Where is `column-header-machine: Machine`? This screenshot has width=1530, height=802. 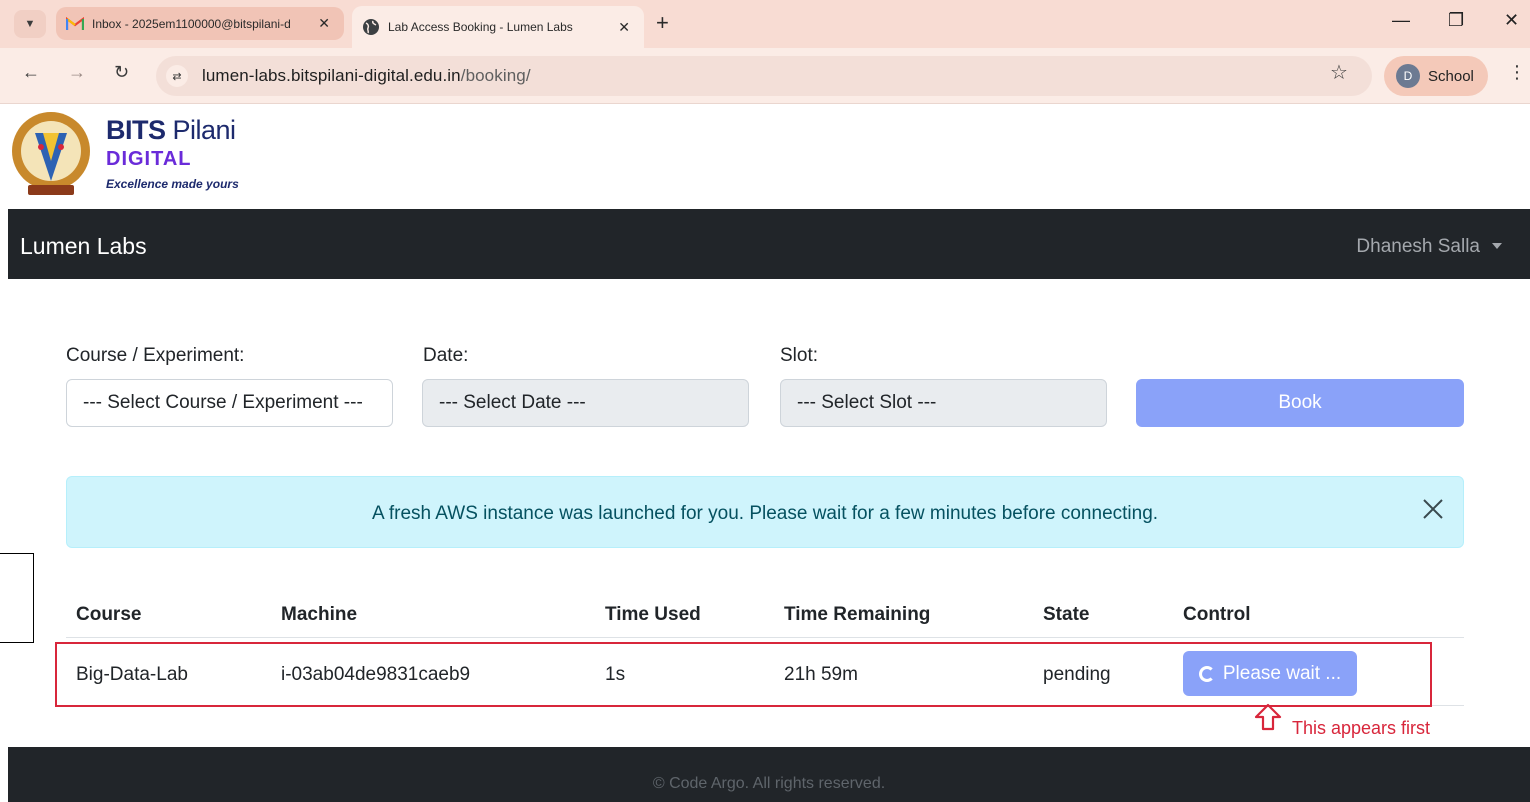
column-header-machine: Machine is located at coordinates (319, 614).